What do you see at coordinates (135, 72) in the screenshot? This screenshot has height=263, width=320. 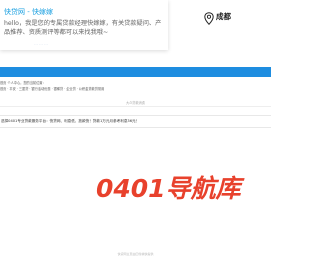 I see `nav-bar` at bounding box center [135, 72].